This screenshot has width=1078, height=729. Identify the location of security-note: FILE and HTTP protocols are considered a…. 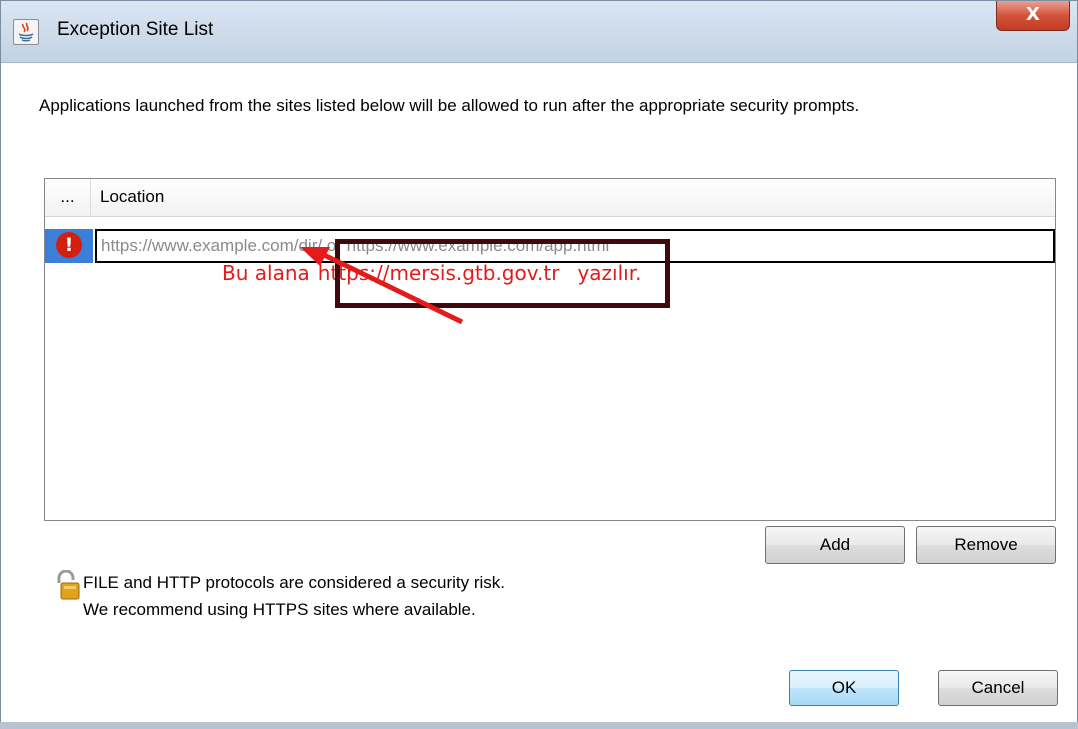
(294, 596).